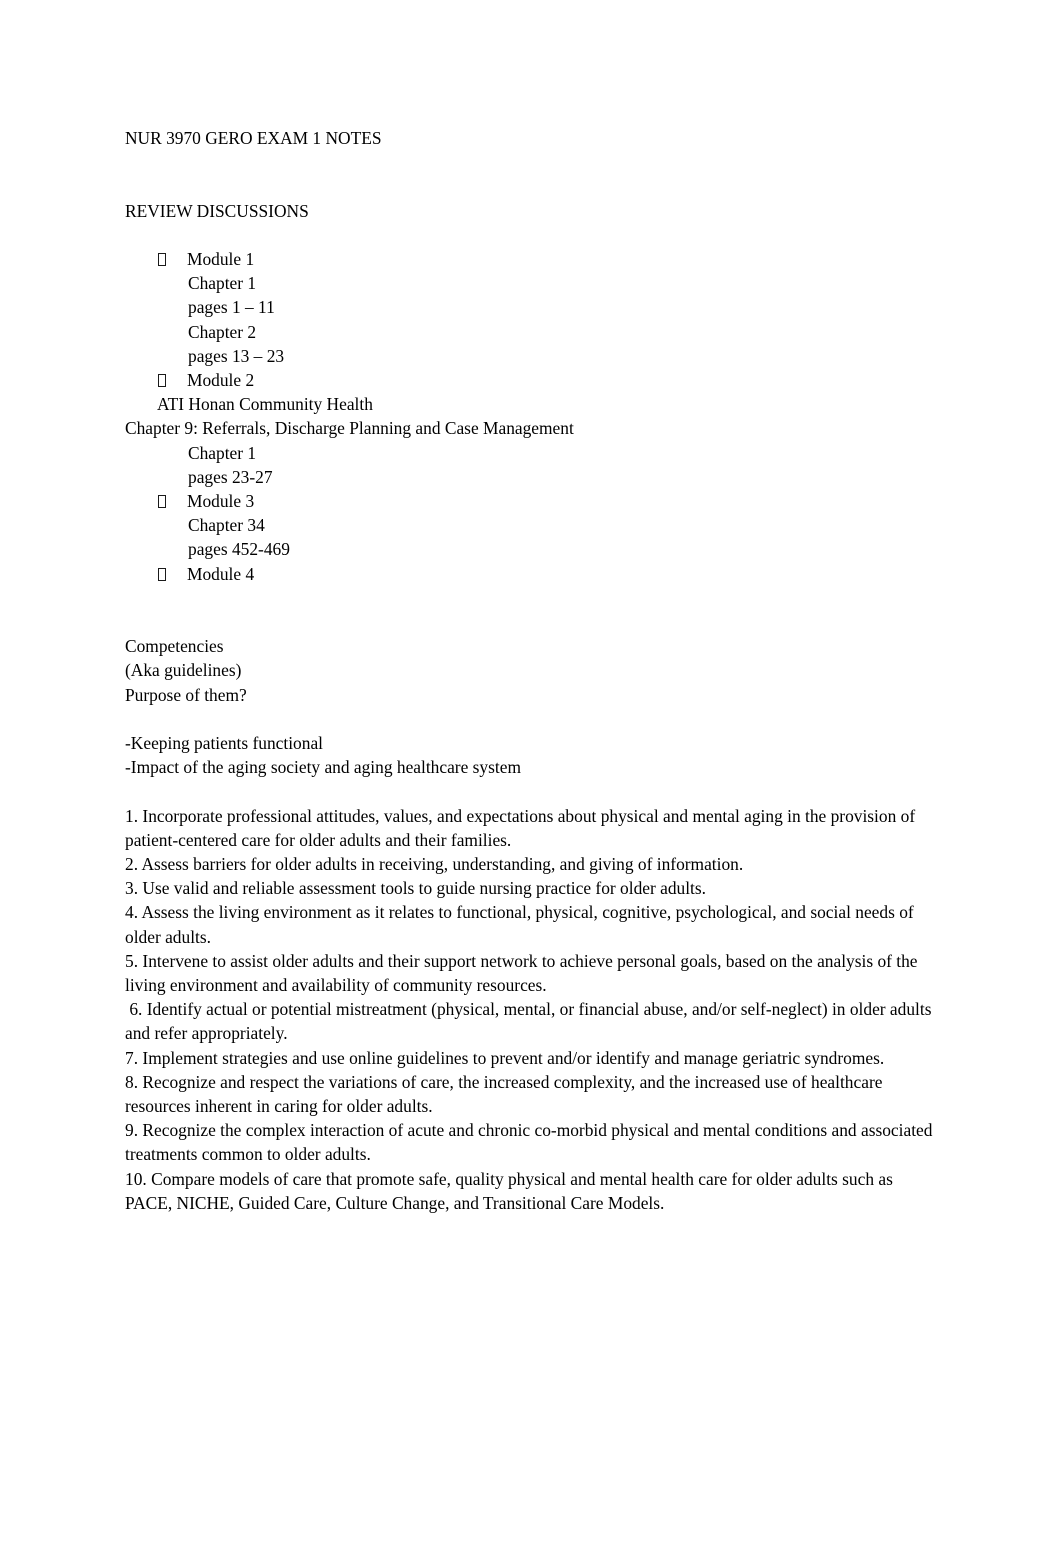 This screenshot has width=1062, height=1561. Describe the element at coordinates (532, 380) in the screenshot. I see `list-item-module-2: Module 2` at that location.